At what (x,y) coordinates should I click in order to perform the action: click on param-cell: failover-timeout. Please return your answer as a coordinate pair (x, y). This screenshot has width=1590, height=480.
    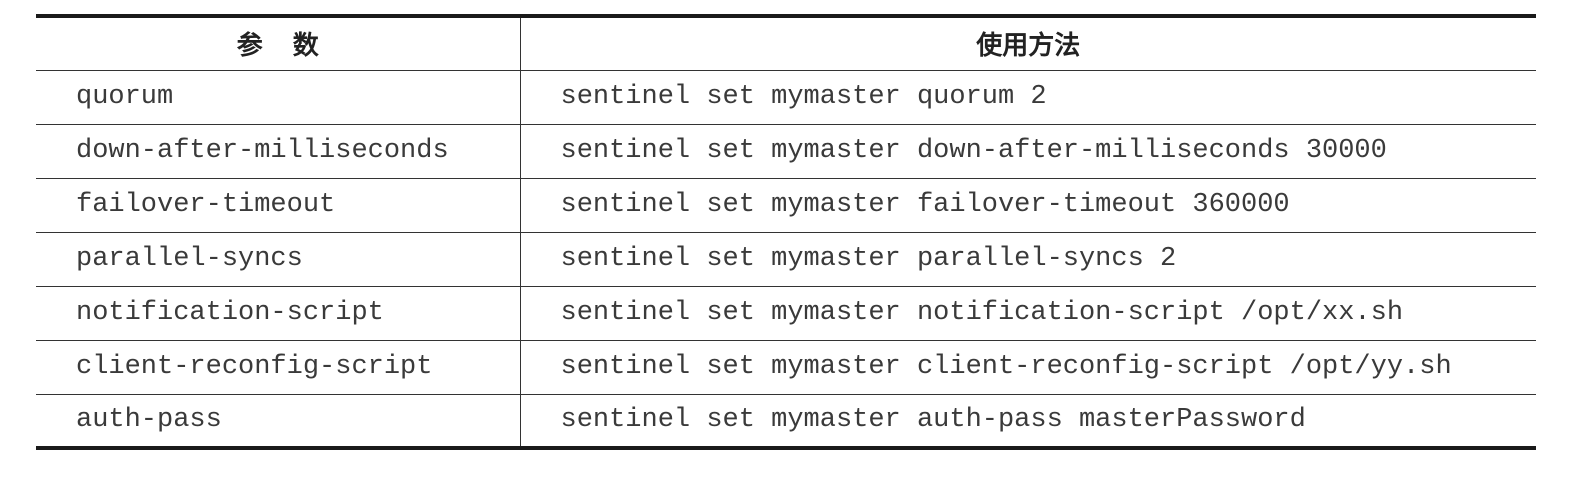
    Looking at the image, I should click on (278, 205).